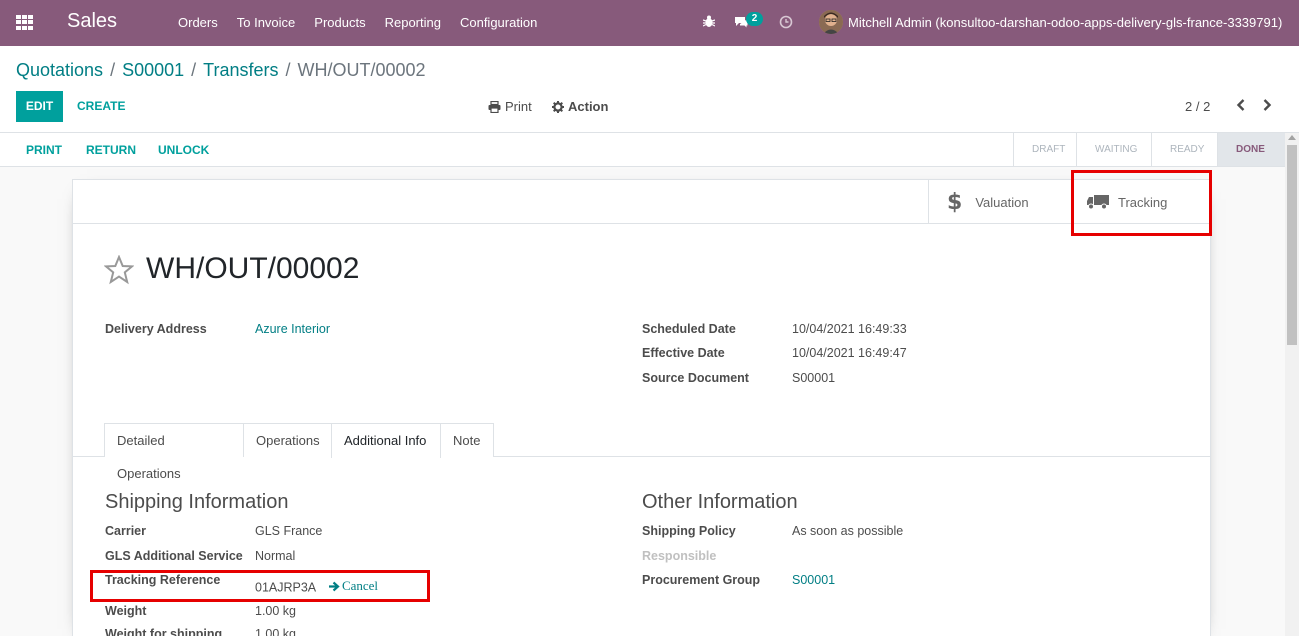 The height and width of the screenshot is (636, 1299). What do you see at coordinates (153, 70) in the screenshot?
I see `breadcrumb-sale-order: S00001` at bounding box center [153, 70].